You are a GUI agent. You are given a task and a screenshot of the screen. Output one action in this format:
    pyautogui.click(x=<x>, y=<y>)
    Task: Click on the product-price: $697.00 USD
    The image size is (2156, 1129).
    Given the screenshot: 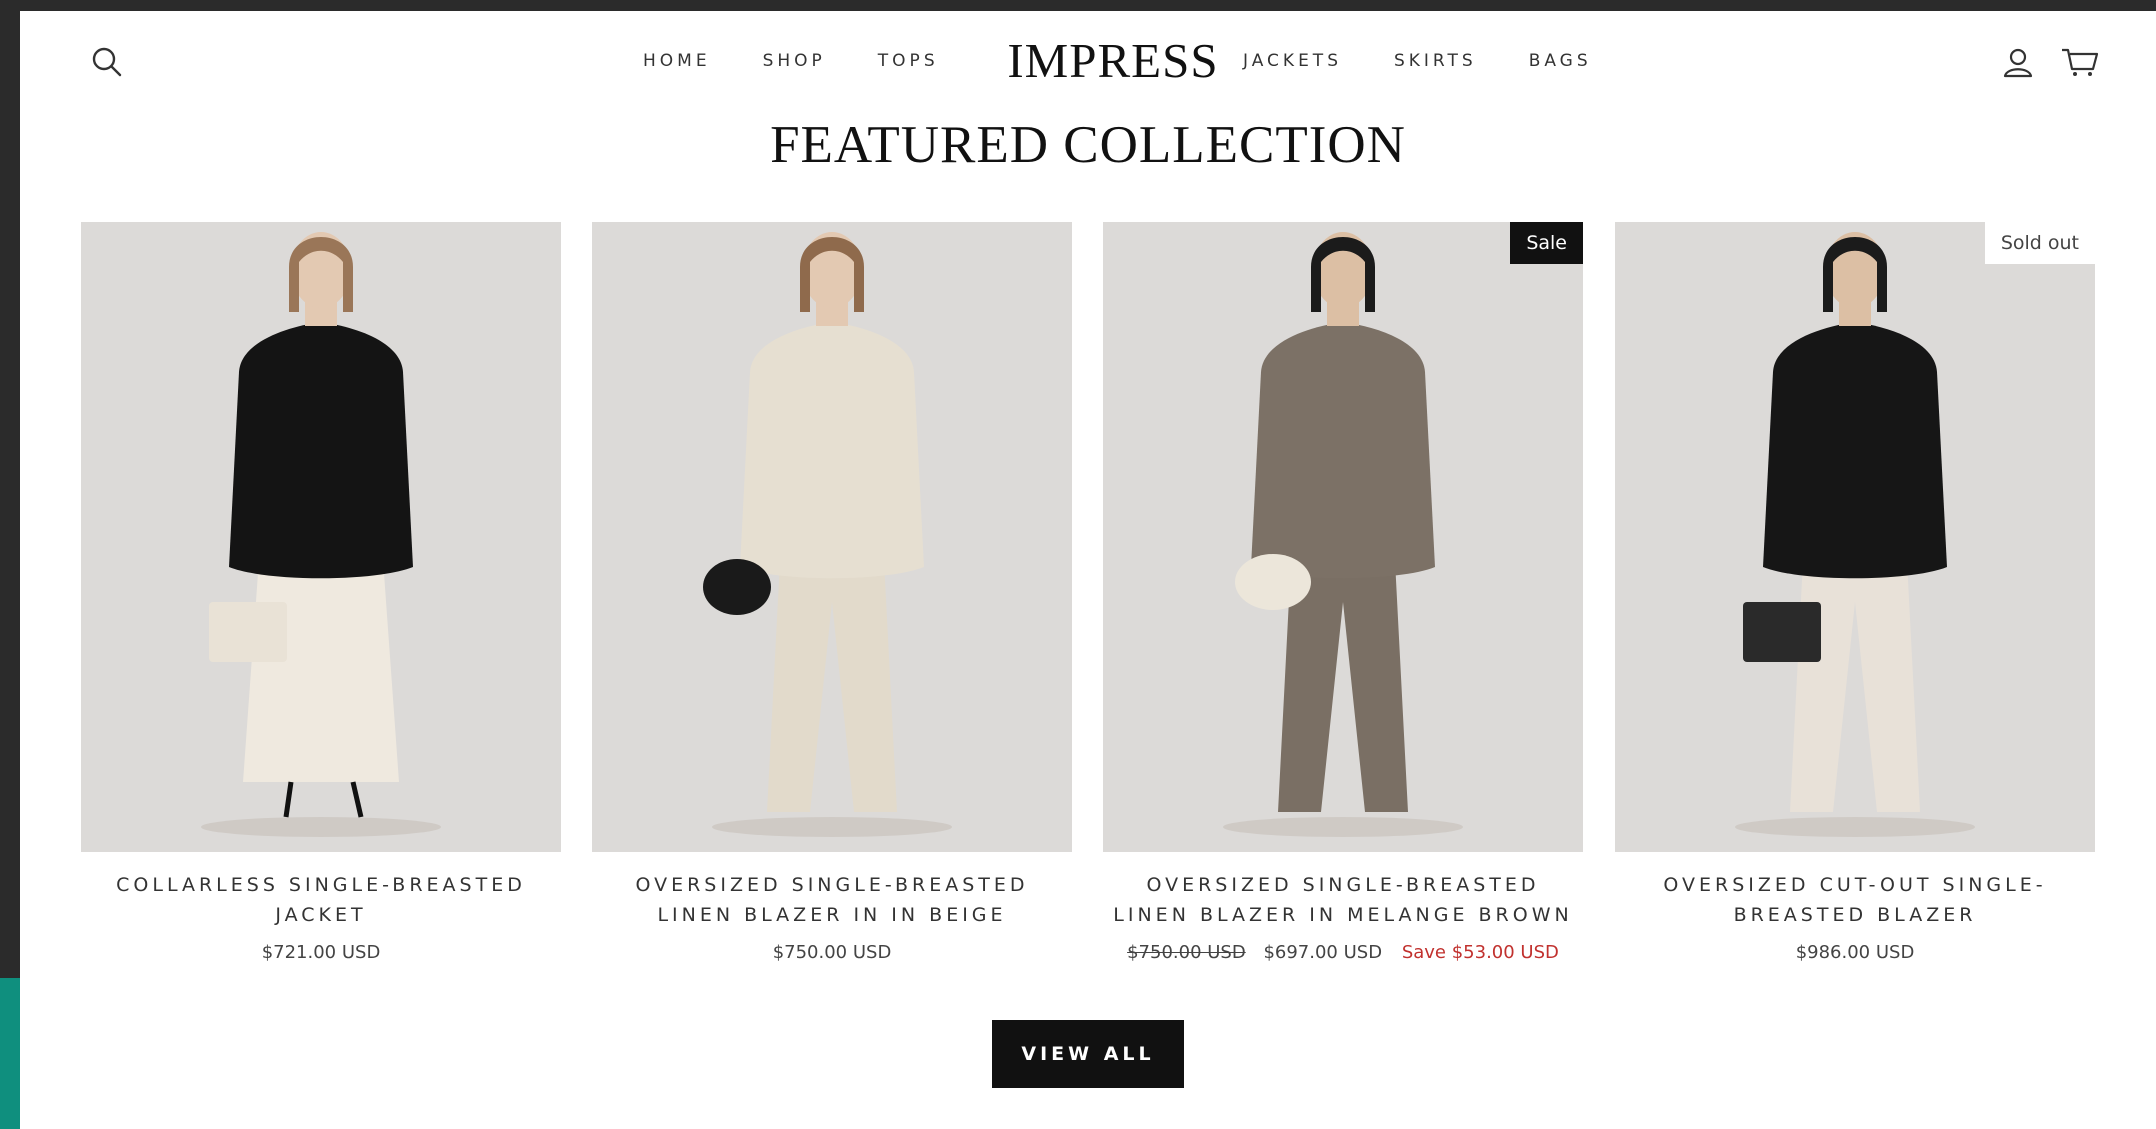 What is the action you would take?
    pyautogui.click(x=1323, y=952)
    